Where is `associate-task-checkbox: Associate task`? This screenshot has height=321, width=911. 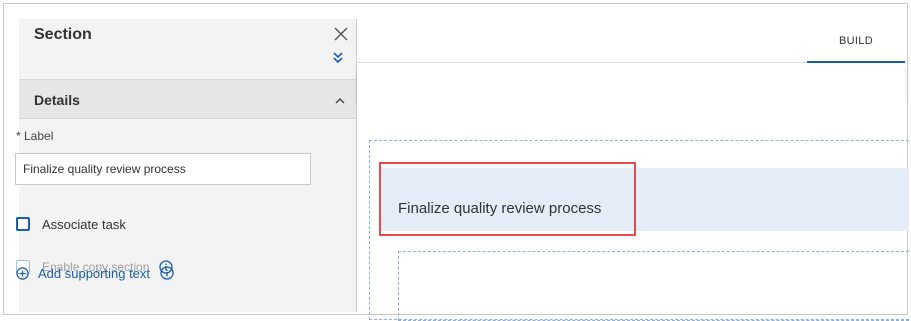 associate-task-checkbox: Associate task is located at coordinates (71, 224).